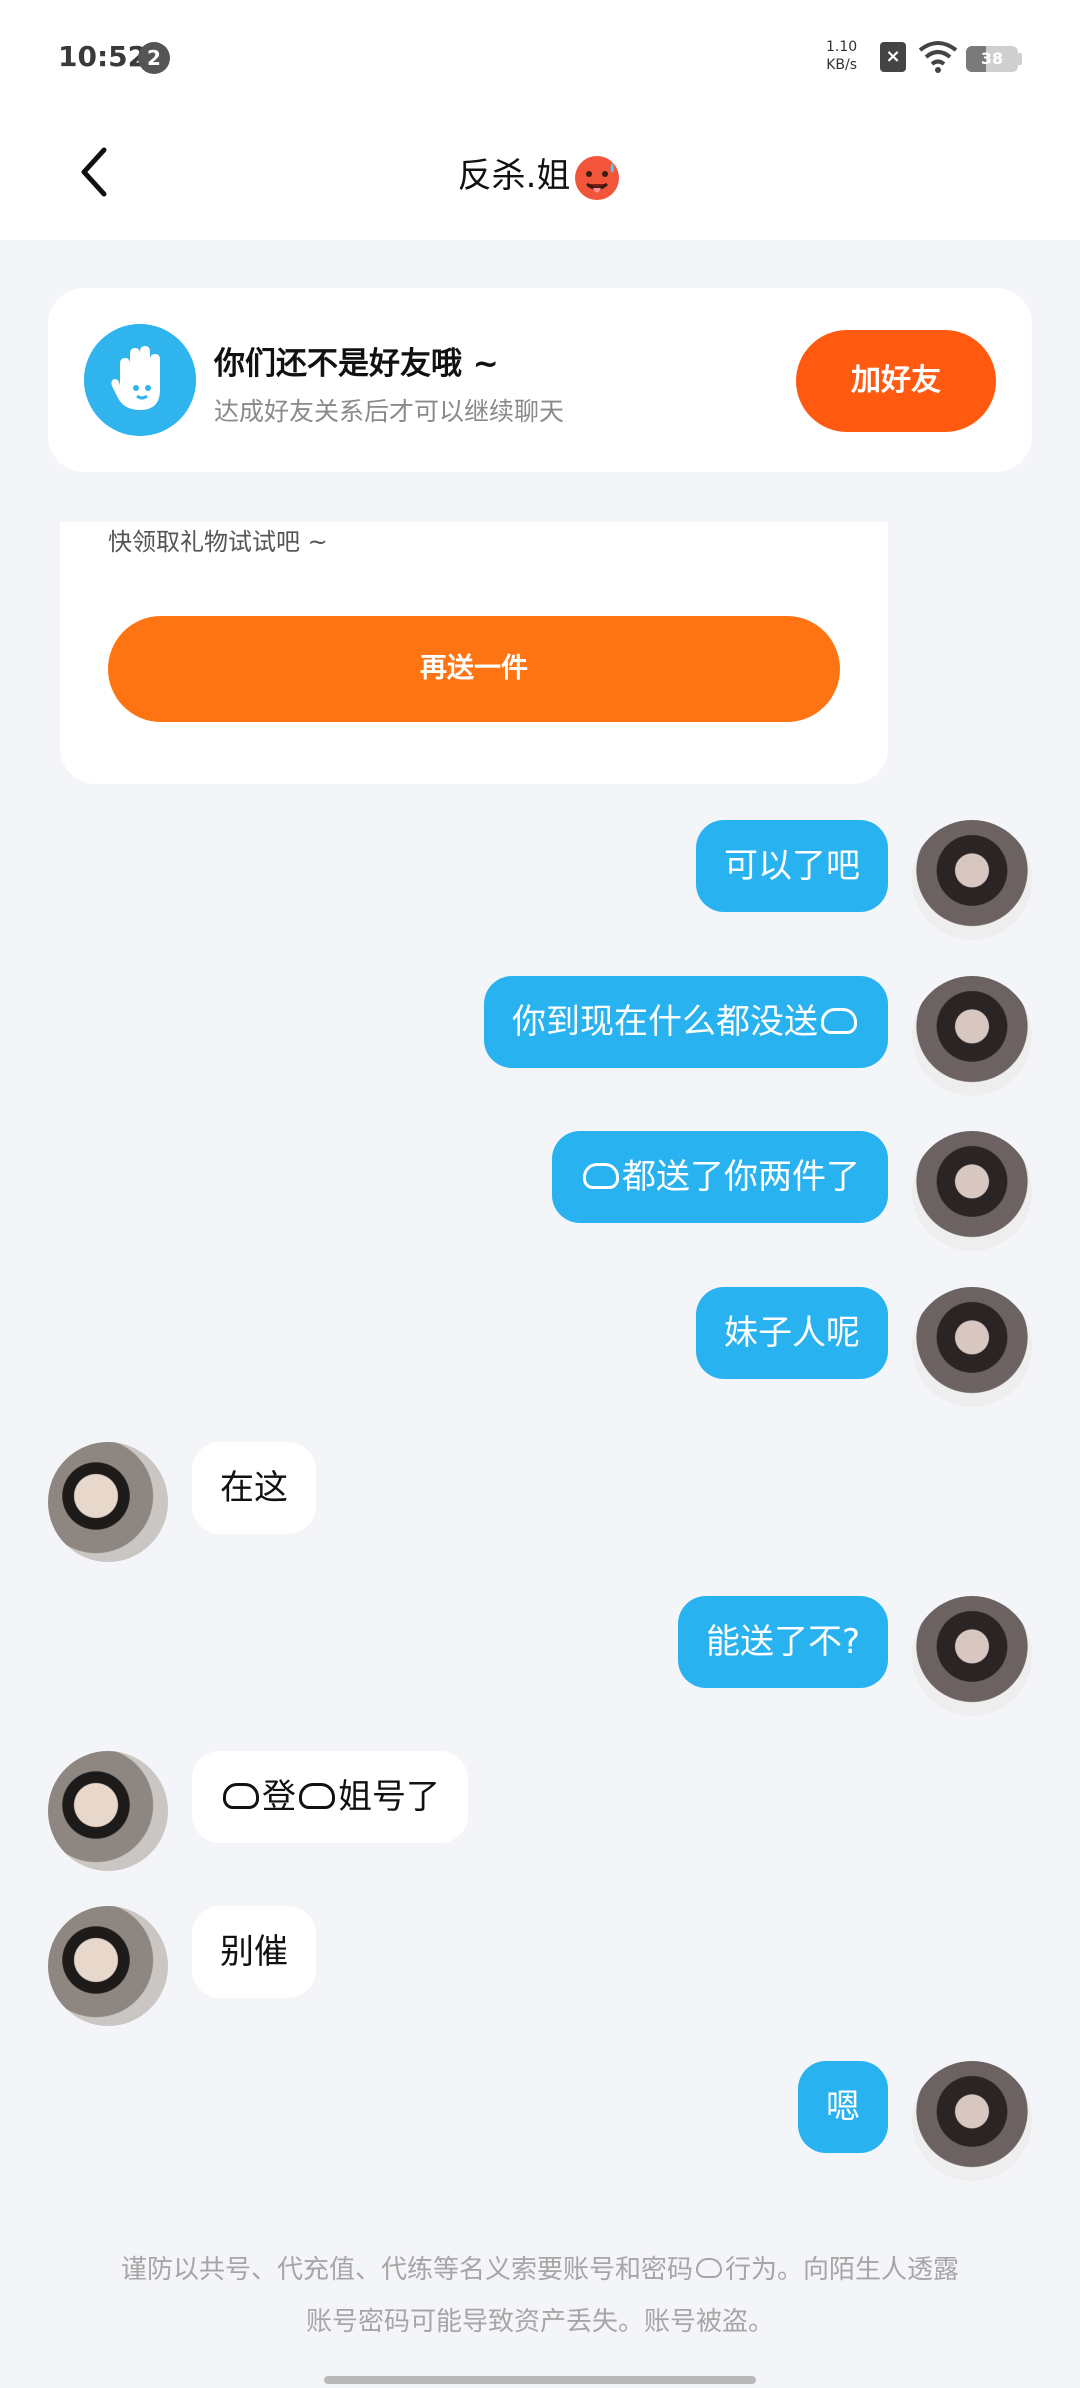 Image resolution: width=1080 pixels, height=2388 pixels. Describe the element at coordinates (356, 364) in the screenshot. I see `not-friends-title: 你们还不是好友哦 ~` at that location.